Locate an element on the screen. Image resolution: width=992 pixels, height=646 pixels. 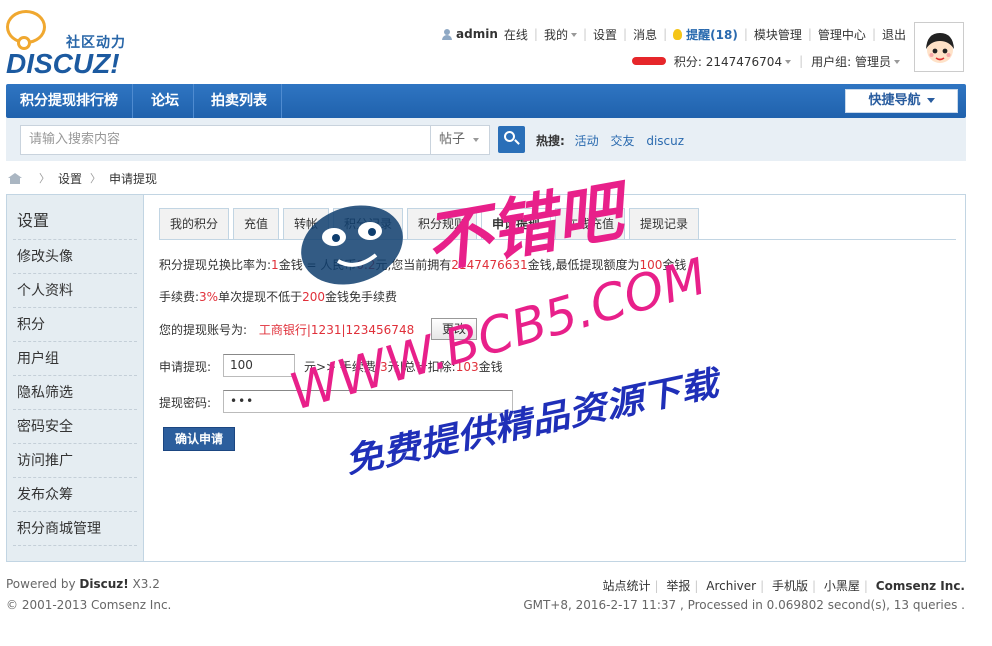
sidebar-item-password: 密码安全 is located at coordinates (45, 427).